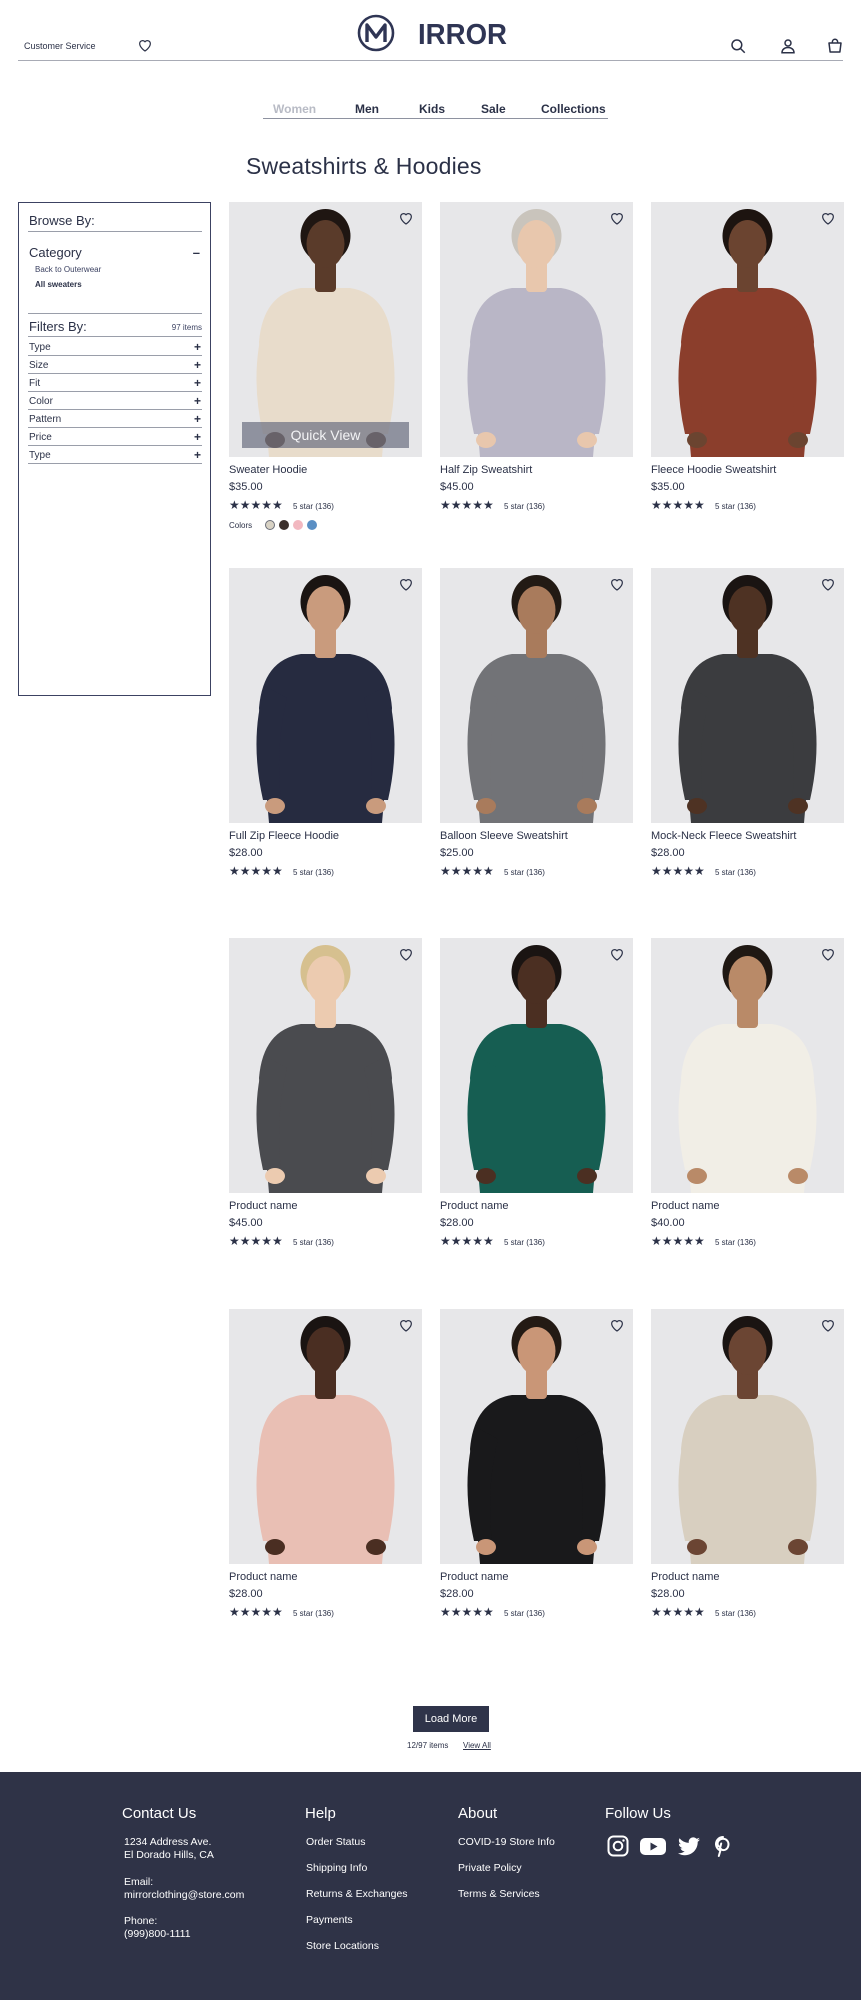  Describe the element at coordinates (499, 1894) in the screenshot. I see `terms-link: Terms & Services` at that location.